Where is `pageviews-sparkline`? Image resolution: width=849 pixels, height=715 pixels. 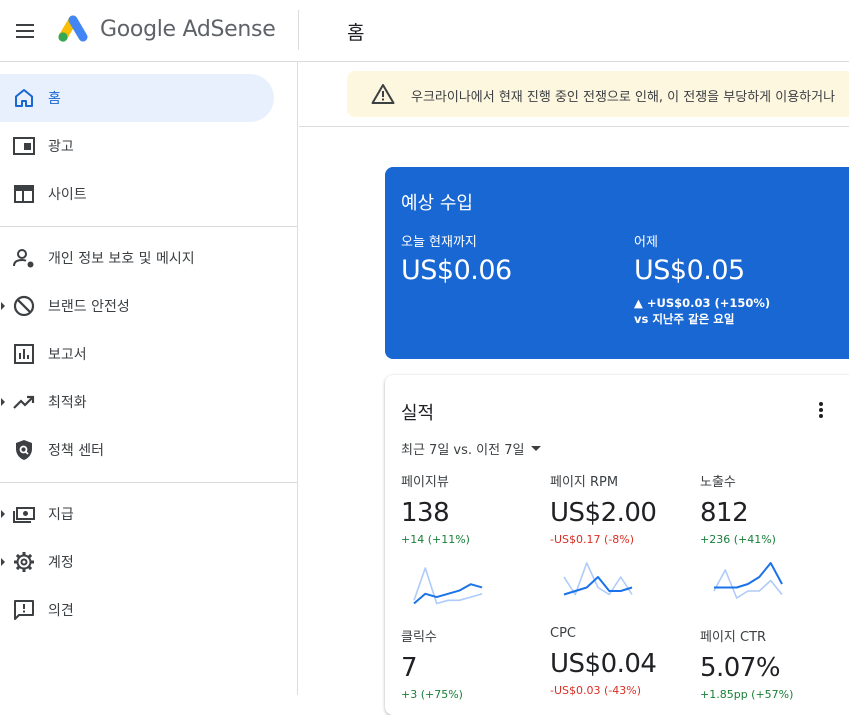 pageviews-sparkline is located at coordinates (448, 586).